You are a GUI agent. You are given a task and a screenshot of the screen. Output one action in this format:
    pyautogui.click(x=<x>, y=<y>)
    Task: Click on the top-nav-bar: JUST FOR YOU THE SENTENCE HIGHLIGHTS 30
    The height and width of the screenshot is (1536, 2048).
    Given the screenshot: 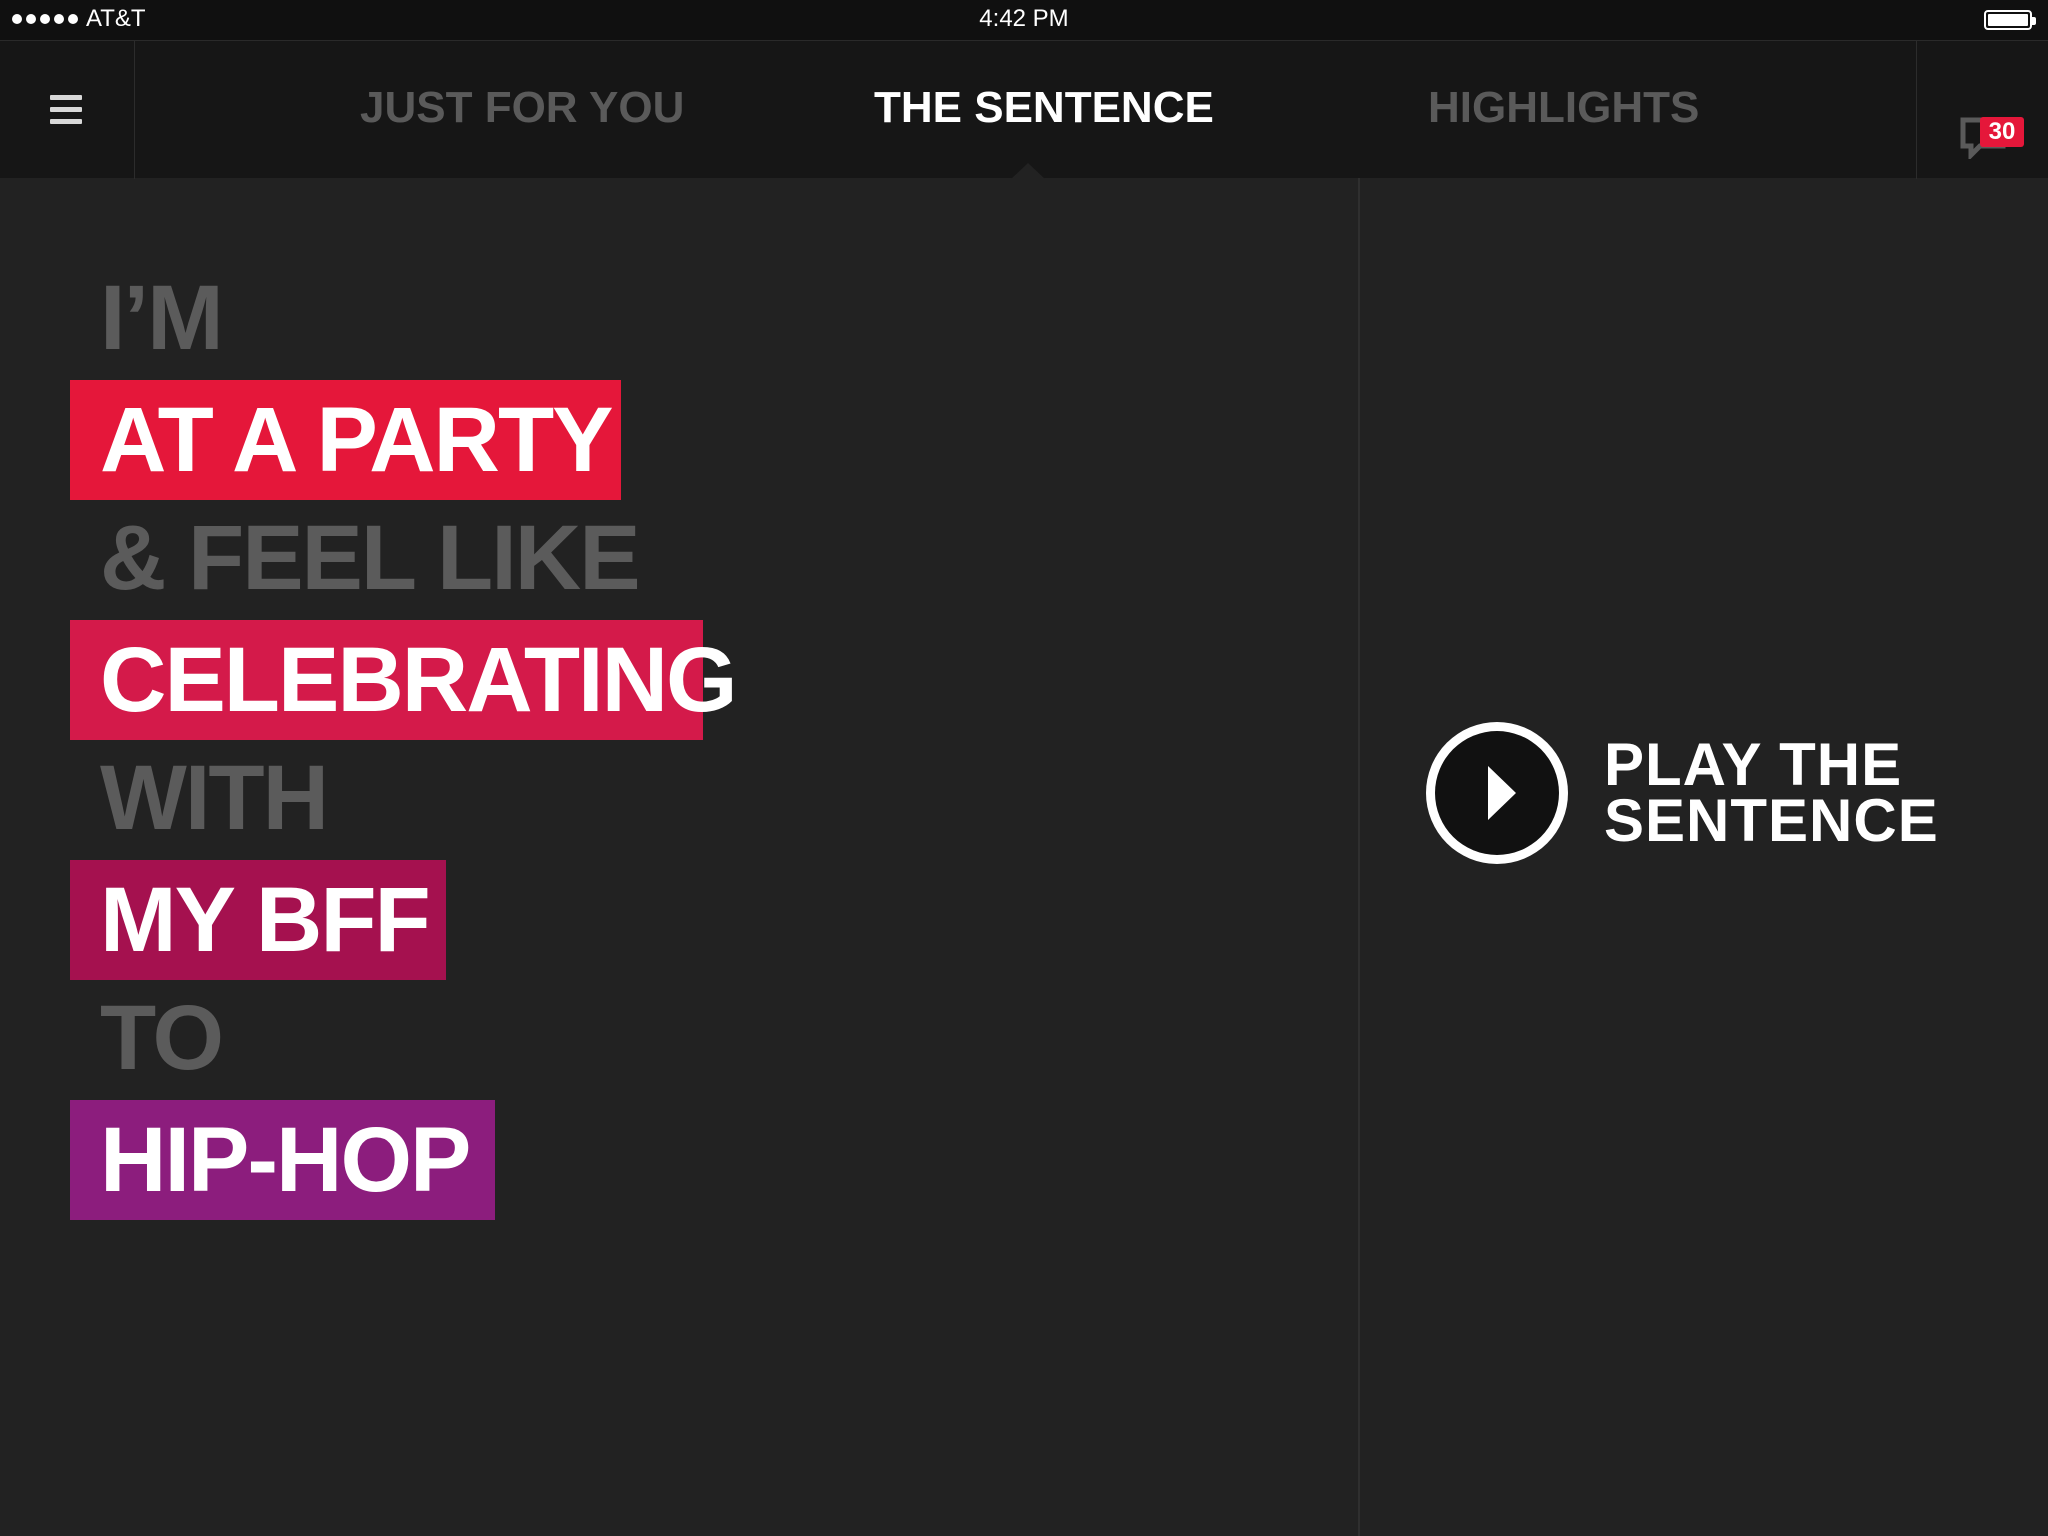 What is the action you would take?
    pyautogui.click(x=1024, y=110)
    